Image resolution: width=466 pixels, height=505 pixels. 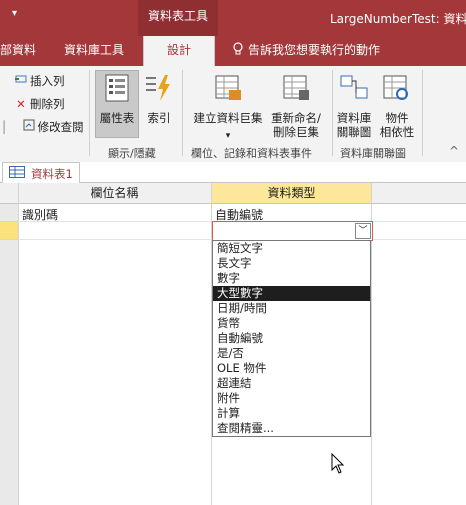 What do you see at coordinates (9, 372) in the screenshot?
I see `row-selector-column` at bounding box center [9, 372].